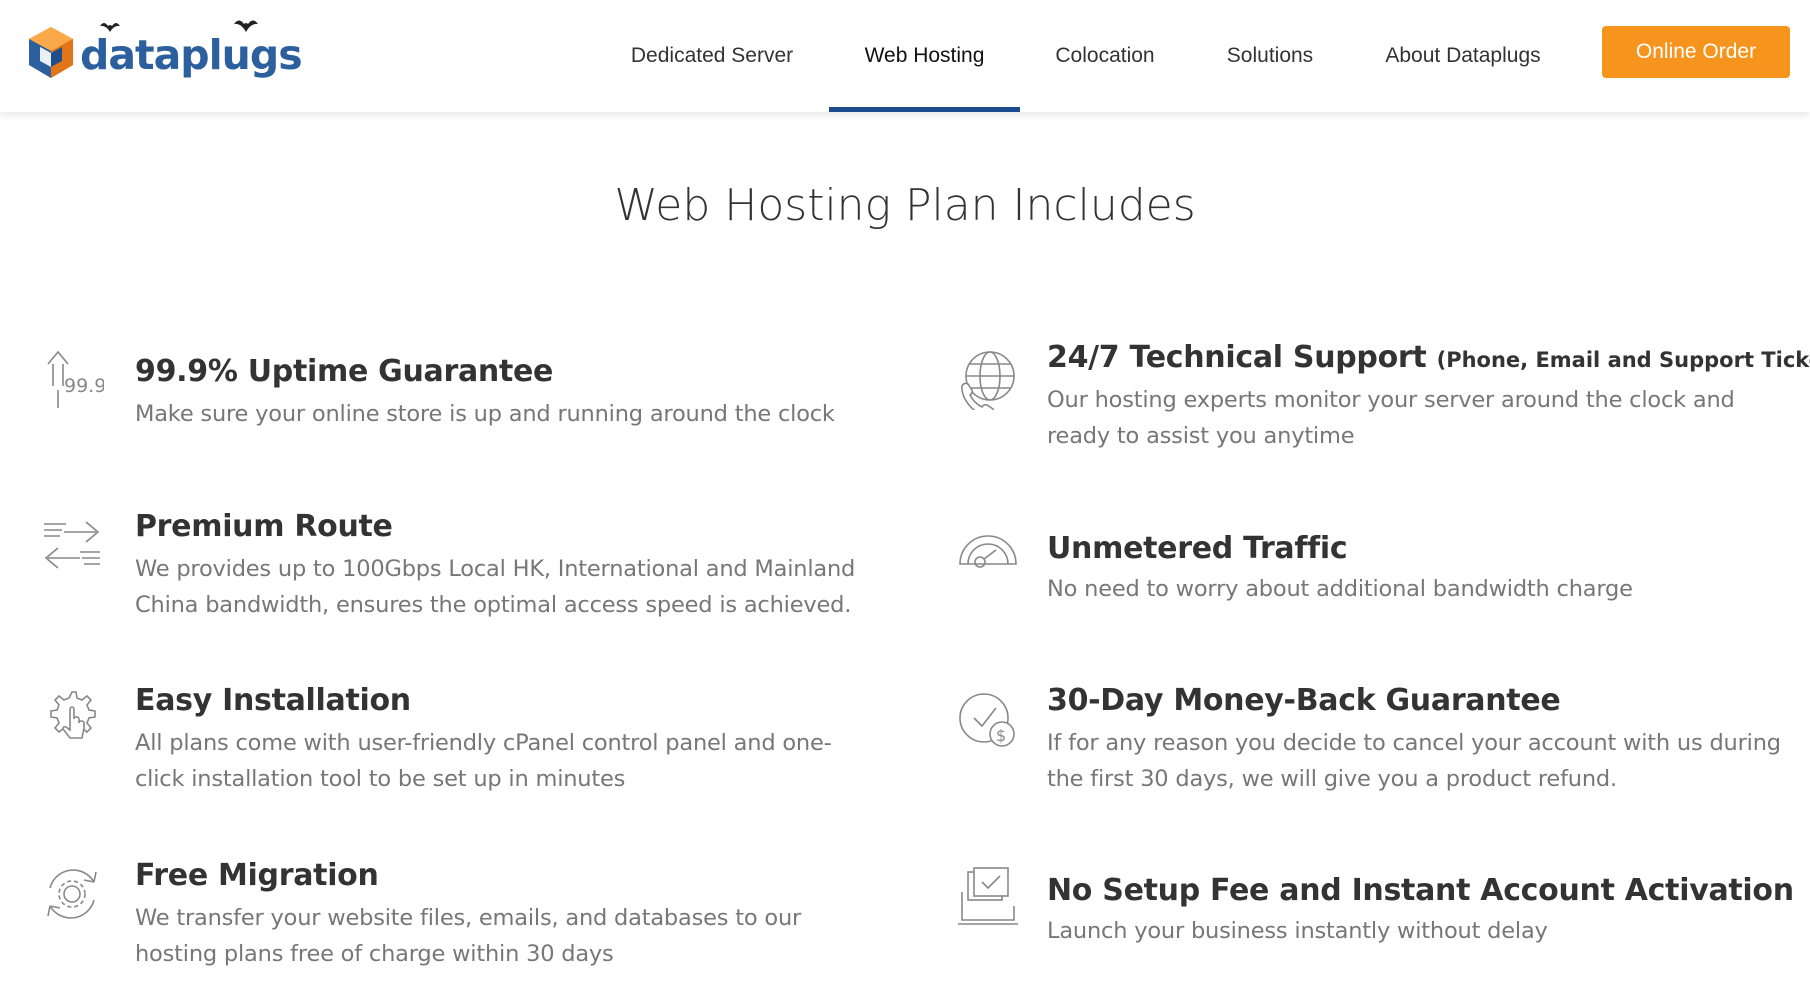  What do you see at coordinates (1105, 56) in the screenshot?
I see `nav-colocation: Colocation` at bounding box center [1105, 56].